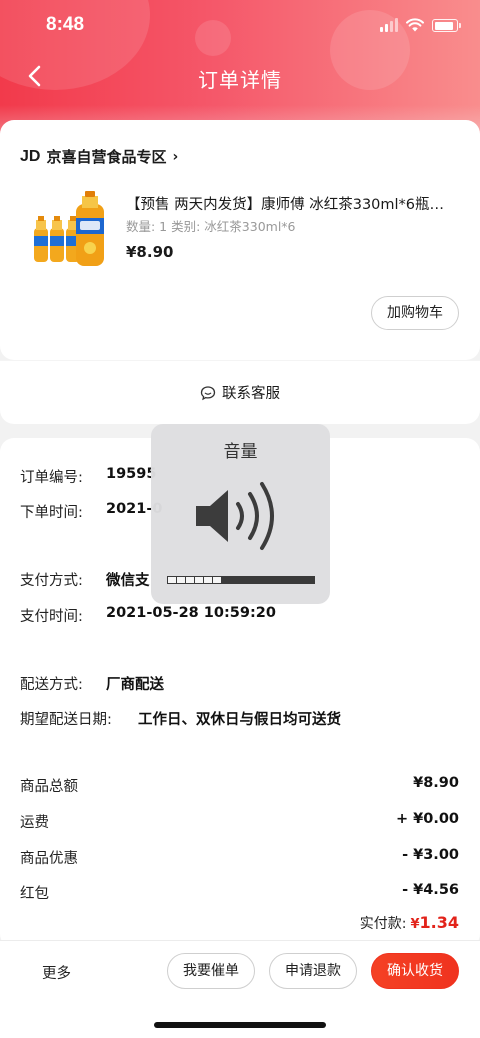  Describe the element at coordinates (439, 922) in the screenshot. I see `amount-paid-number: 1.34` at that location.